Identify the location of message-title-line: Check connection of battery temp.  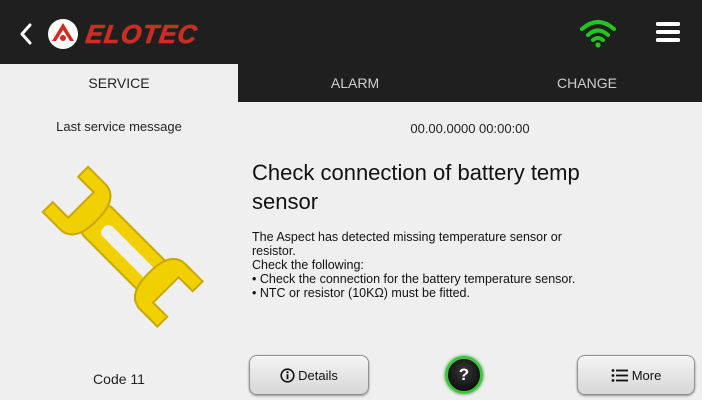
(416, 172).